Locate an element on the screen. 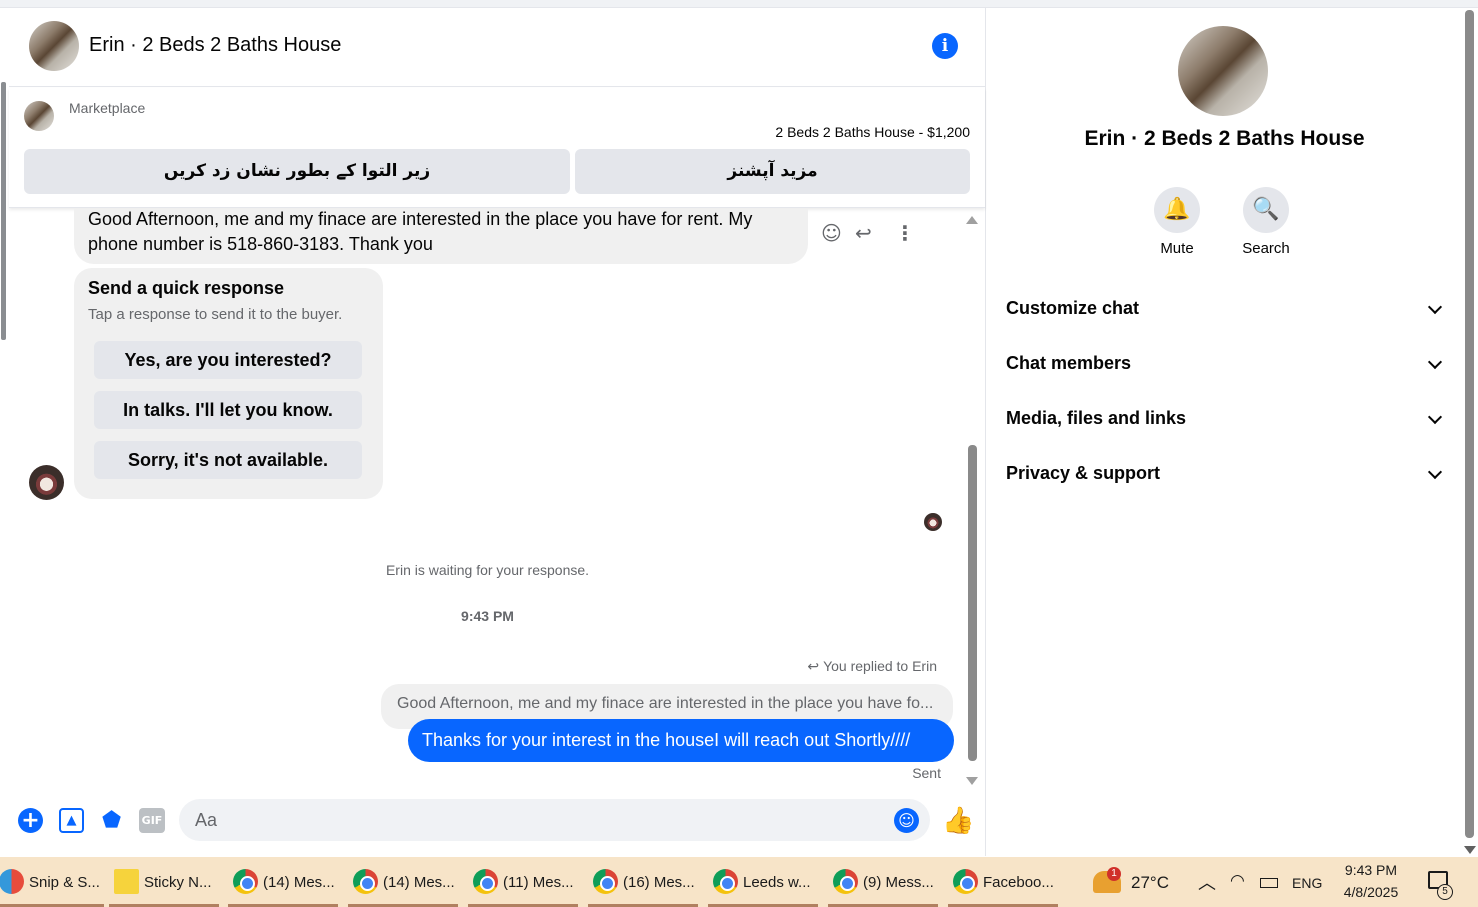 This screenshot has width=1478, height=907. search-icon: 🔍 is located at coordinates (1266, 210).